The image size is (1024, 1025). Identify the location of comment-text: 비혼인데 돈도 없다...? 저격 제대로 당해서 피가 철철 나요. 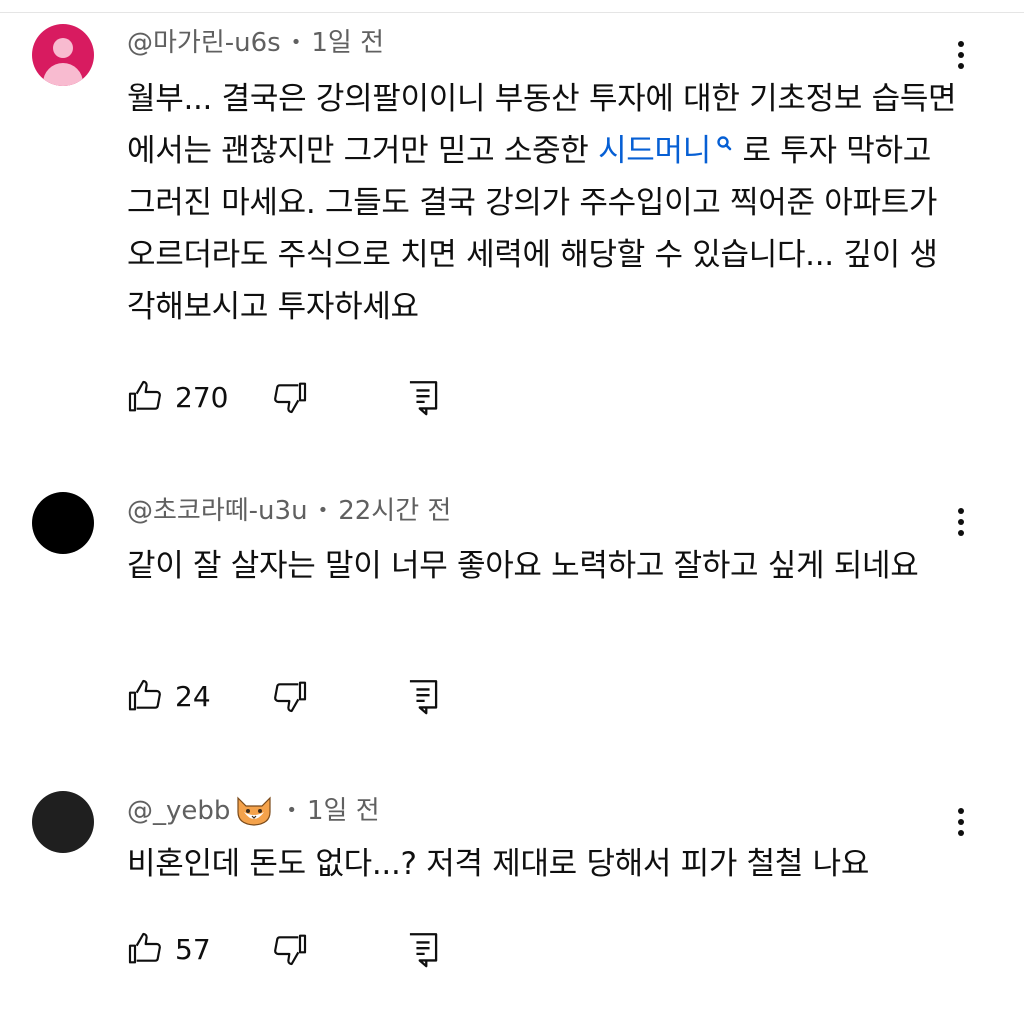
(498, 864).